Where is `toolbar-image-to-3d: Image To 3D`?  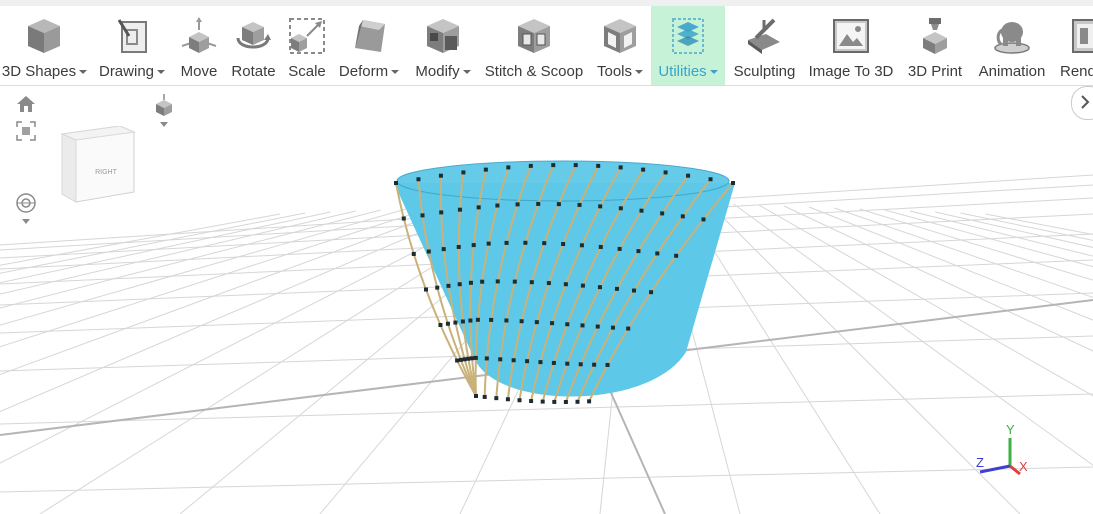 toolbar-image-to-3d: Image To 3D is located at coordinates (851, 45).